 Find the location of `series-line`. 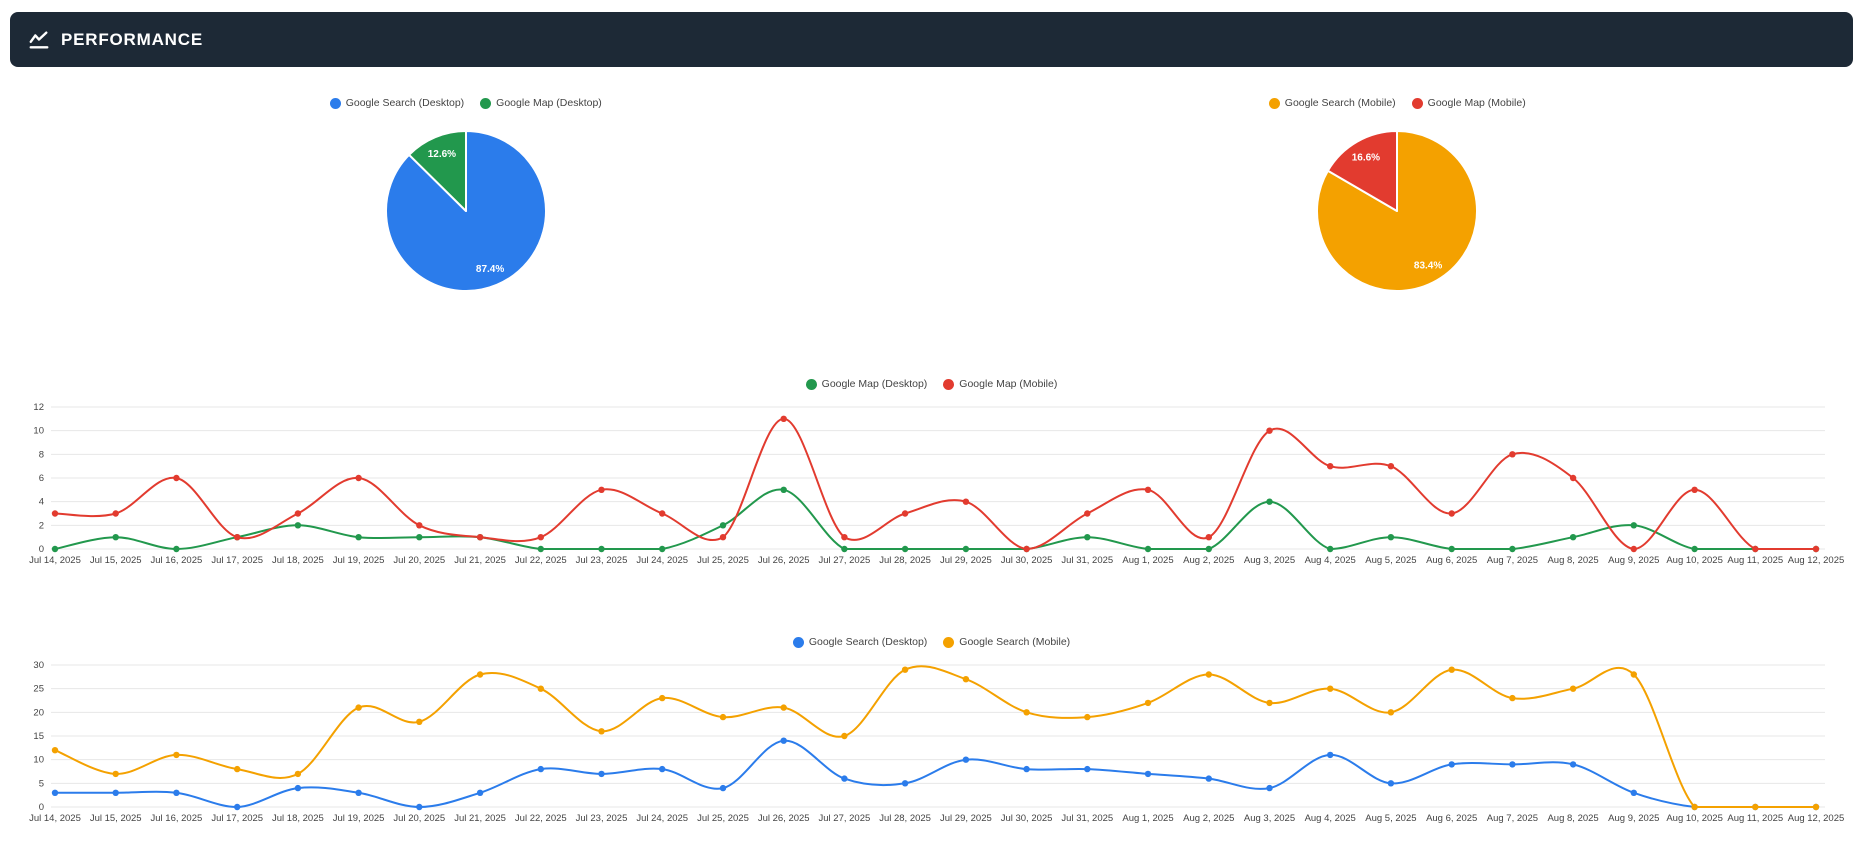

series-line is located at coordinates (935, 774).